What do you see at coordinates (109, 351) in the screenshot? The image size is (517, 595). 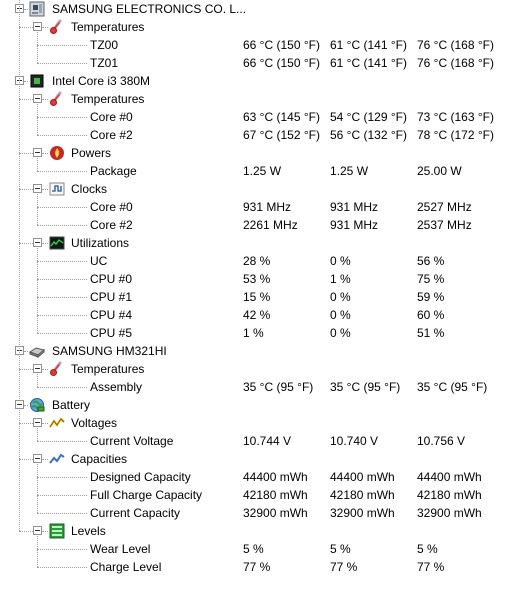 I see `device-name: SAMSUNG HM321HI` at bounding box center [109, 351].